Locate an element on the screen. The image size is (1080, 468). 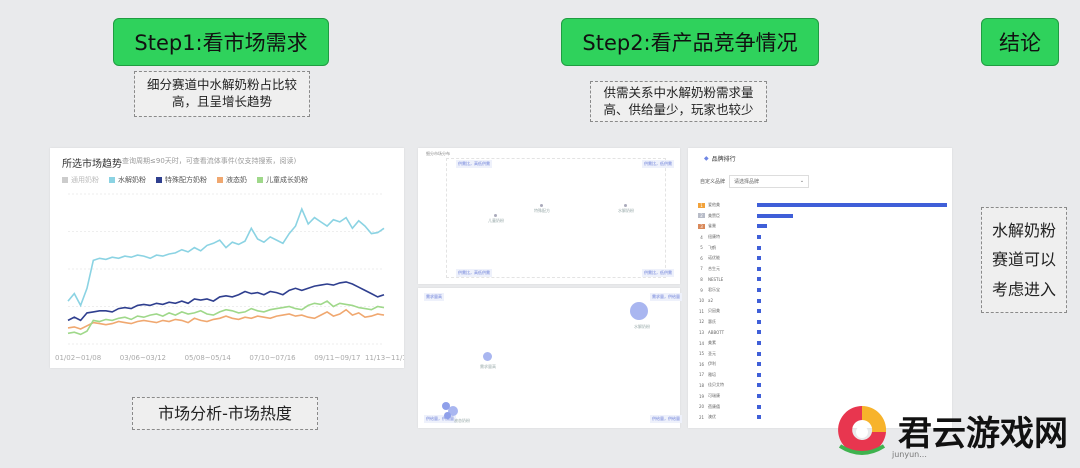
brand-name: 圣元 is located at coordinates (712, 353).